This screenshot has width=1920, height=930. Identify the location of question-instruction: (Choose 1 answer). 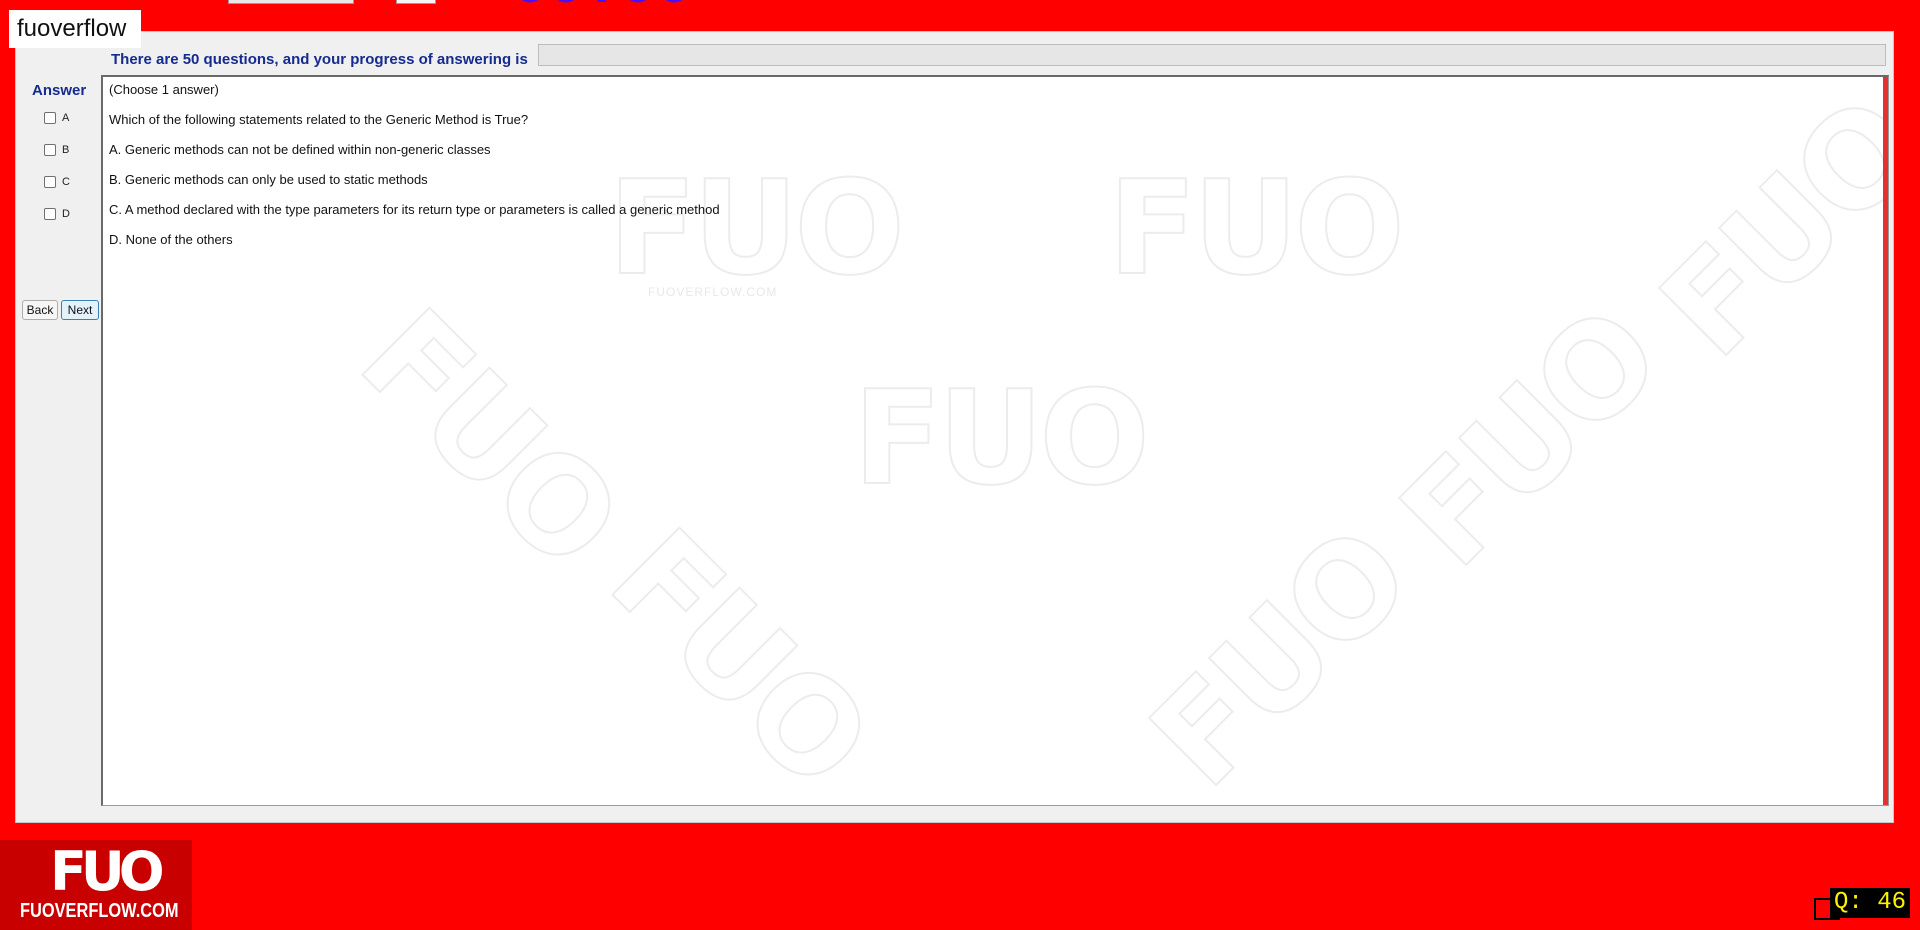
(164, 89).